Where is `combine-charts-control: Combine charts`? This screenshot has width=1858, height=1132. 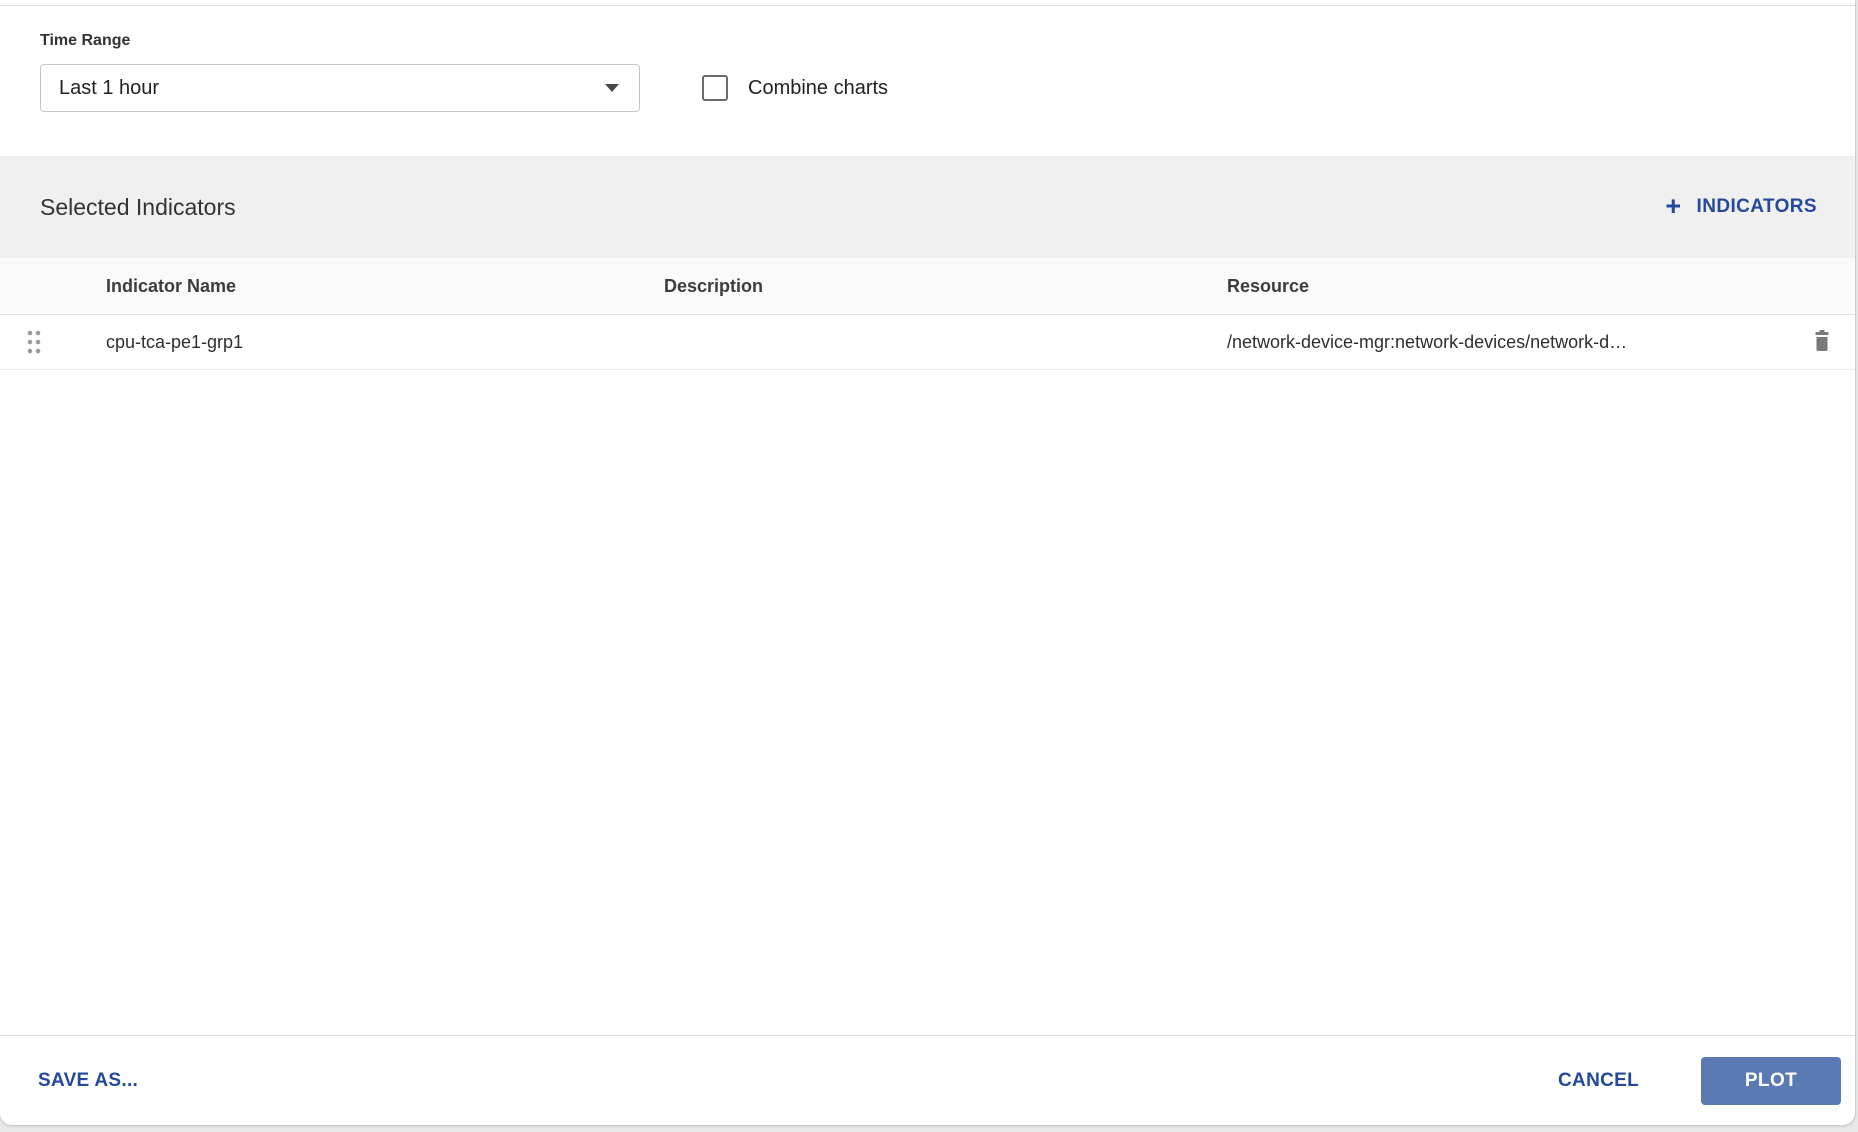
combine-charts-control: Combine charts is located at coordinates (795, 88).